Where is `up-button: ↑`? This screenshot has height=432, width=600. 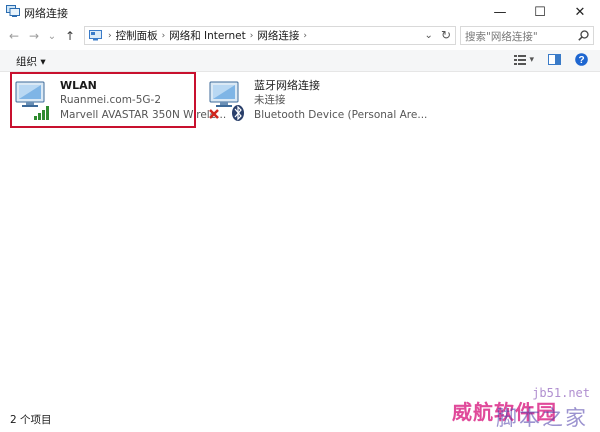
up-button: ↑ is located at coordinates (70, 36).